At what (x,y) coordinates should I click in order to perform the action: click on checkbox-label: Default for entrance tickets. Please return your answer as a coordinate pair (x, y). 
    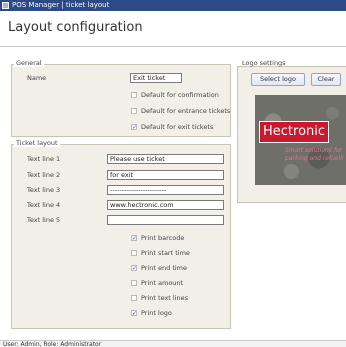
    Looking at the image, I should click on (186, 111).